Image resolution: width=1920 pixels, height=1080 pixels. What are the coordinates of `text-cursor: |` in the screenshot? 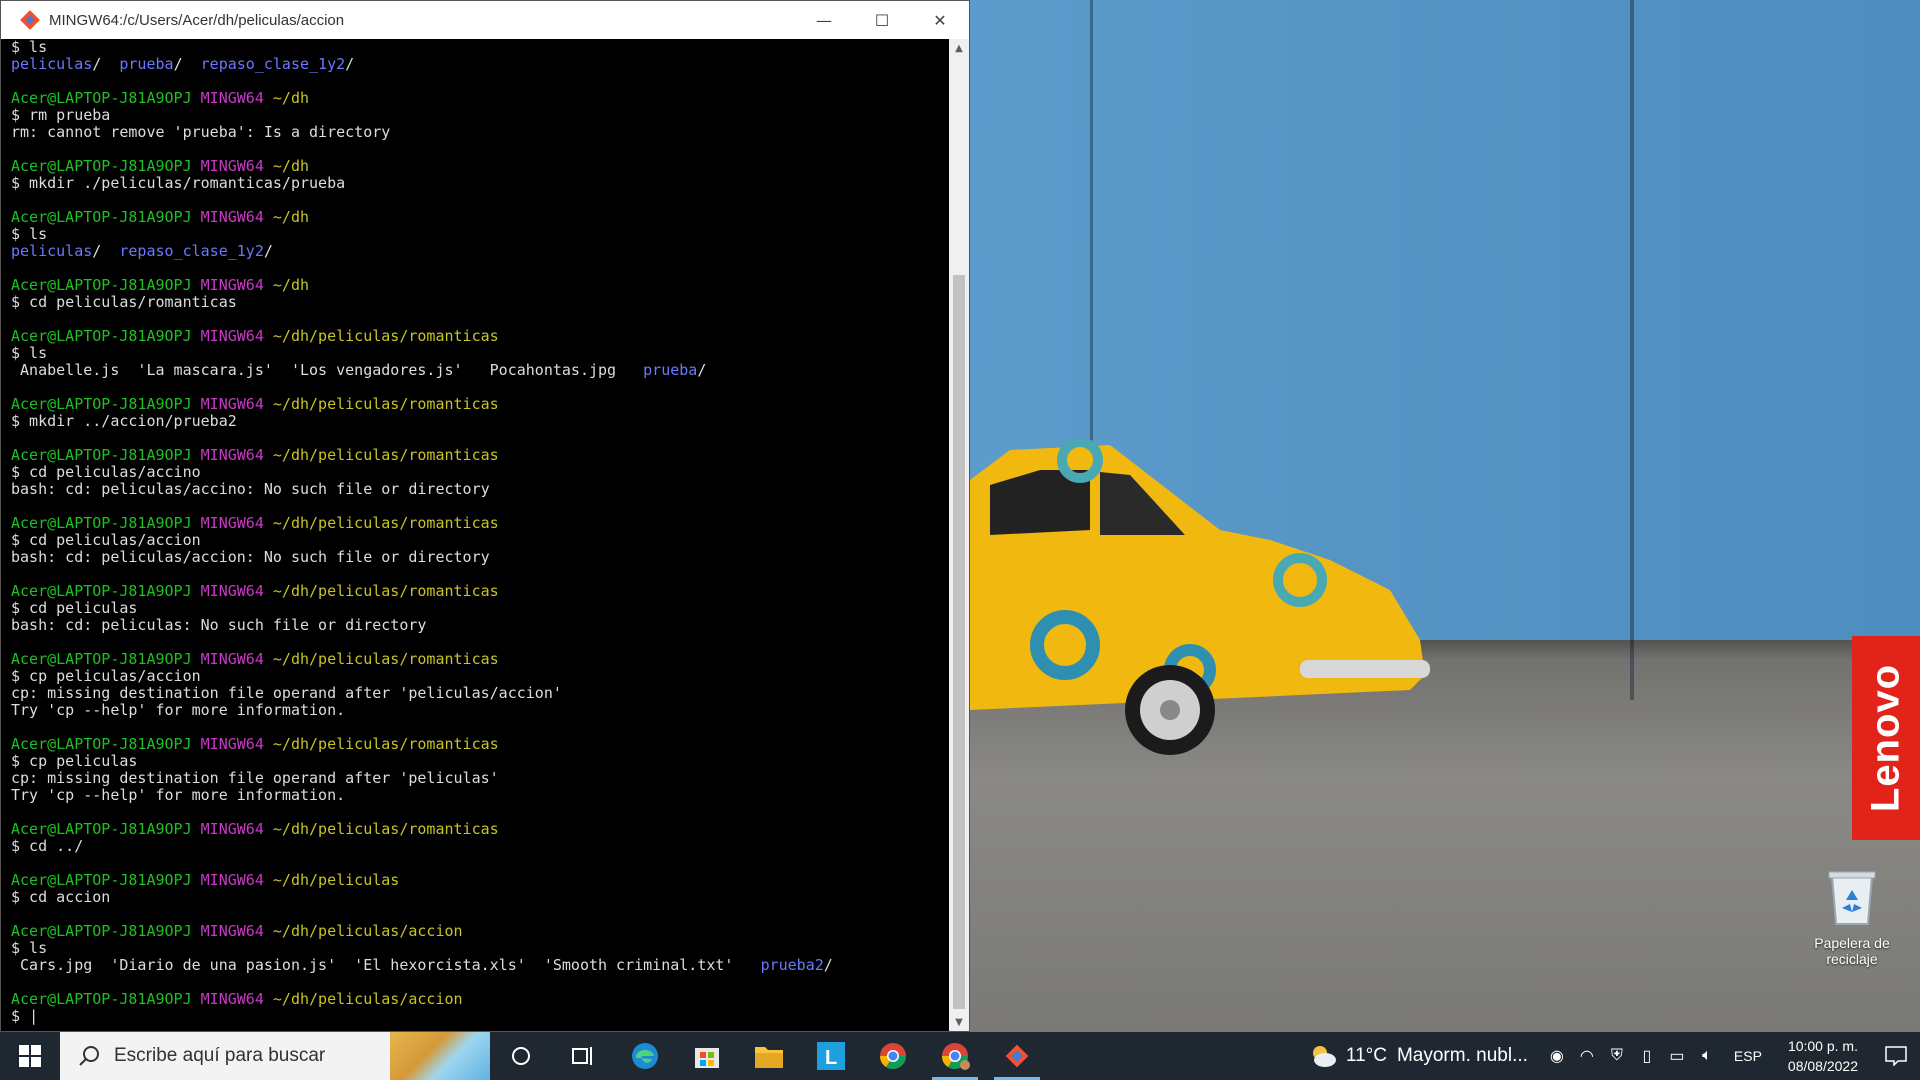 It's located at (34, 1016).